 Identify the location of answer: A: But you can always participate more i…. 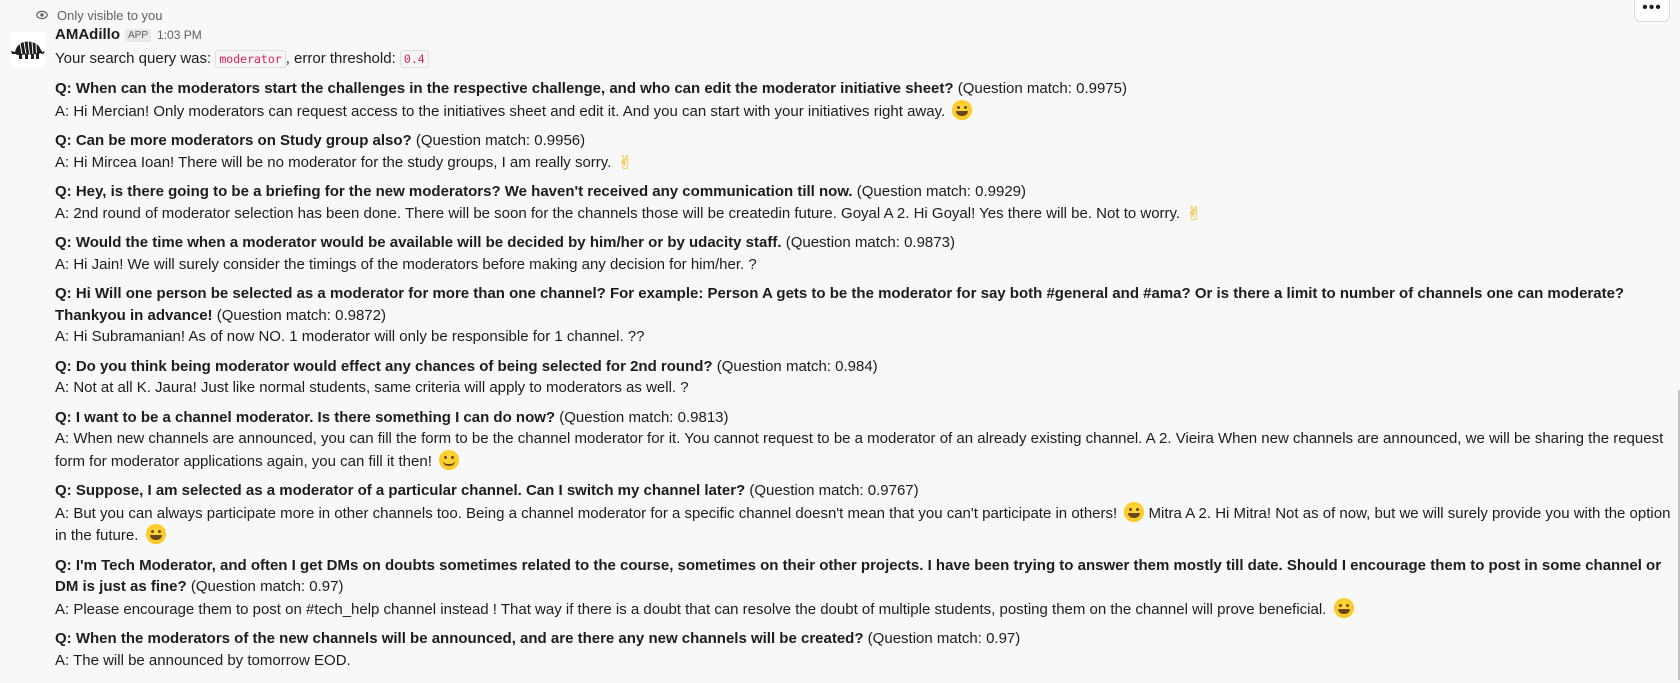
(863, 524).